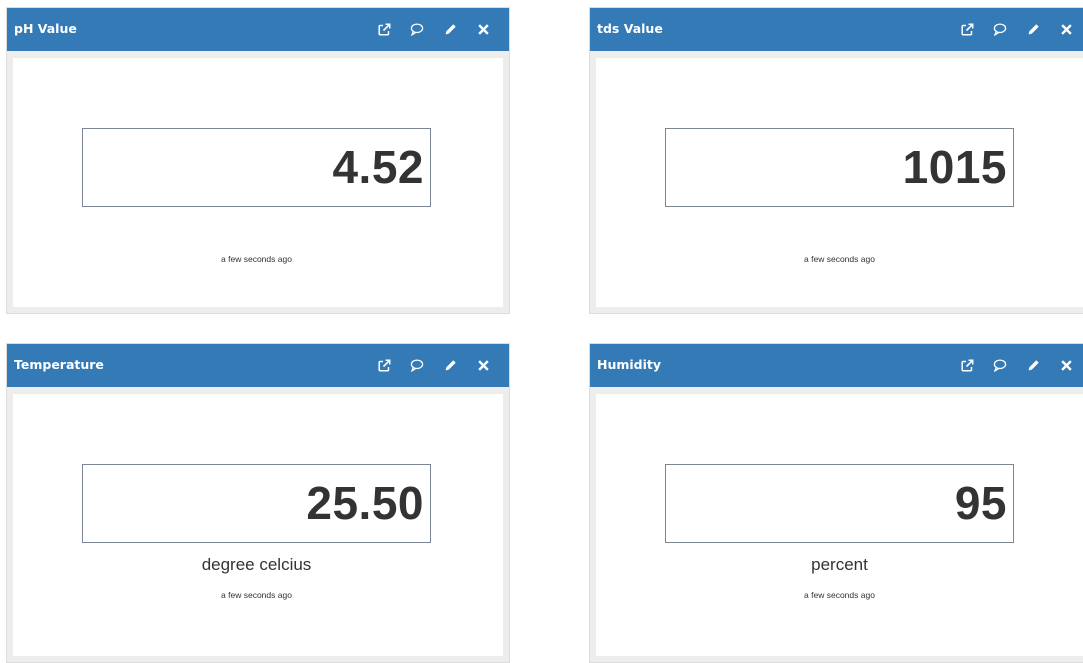  What do you see at coordinates (839, 564) in the screenshot?
I see `unit-label: percent` at bounding box center [839, 564].